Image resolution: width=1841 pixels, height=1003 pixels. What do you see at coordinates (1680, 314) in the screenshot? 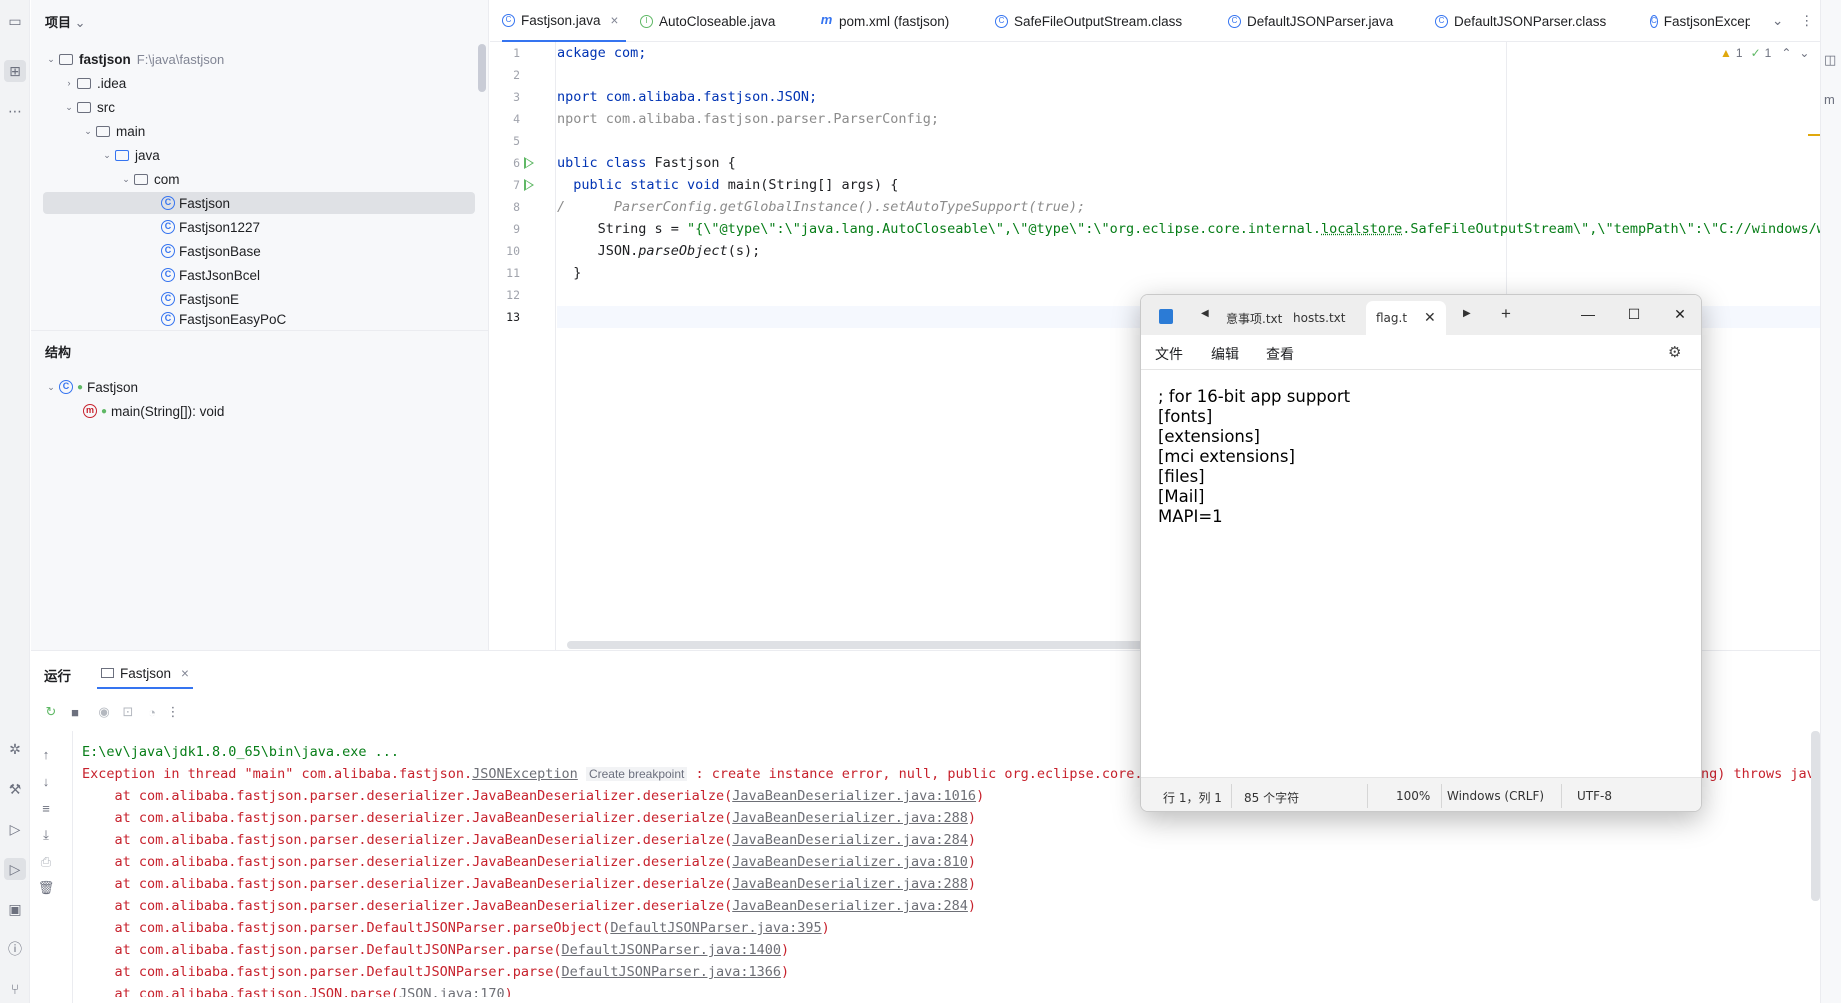
I see `close-button: ✕` at bounding box center [1680, 314].